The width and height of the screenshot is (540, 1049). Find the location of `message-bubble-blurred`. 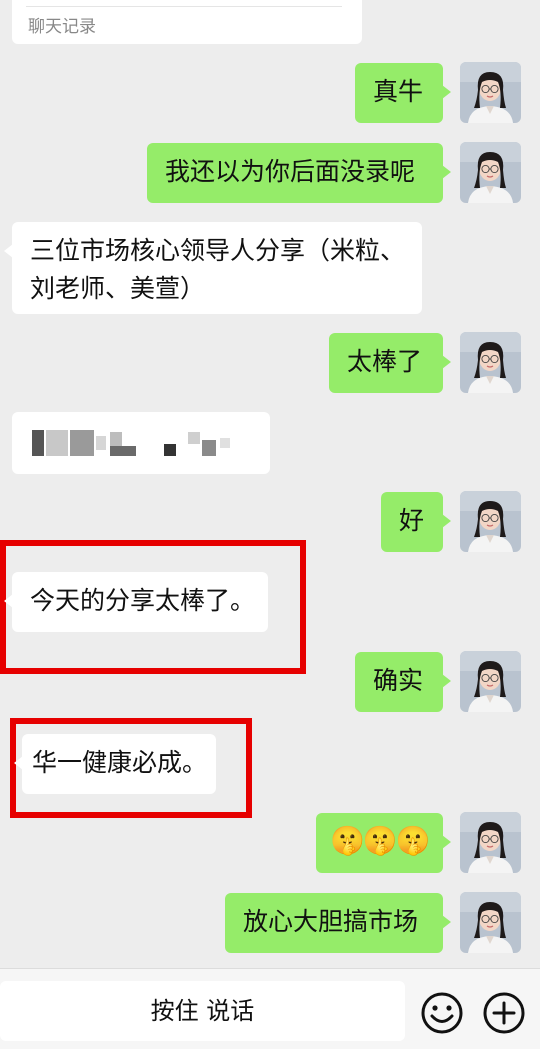

message-bubble-blurred is located at coordinates (141, 443).